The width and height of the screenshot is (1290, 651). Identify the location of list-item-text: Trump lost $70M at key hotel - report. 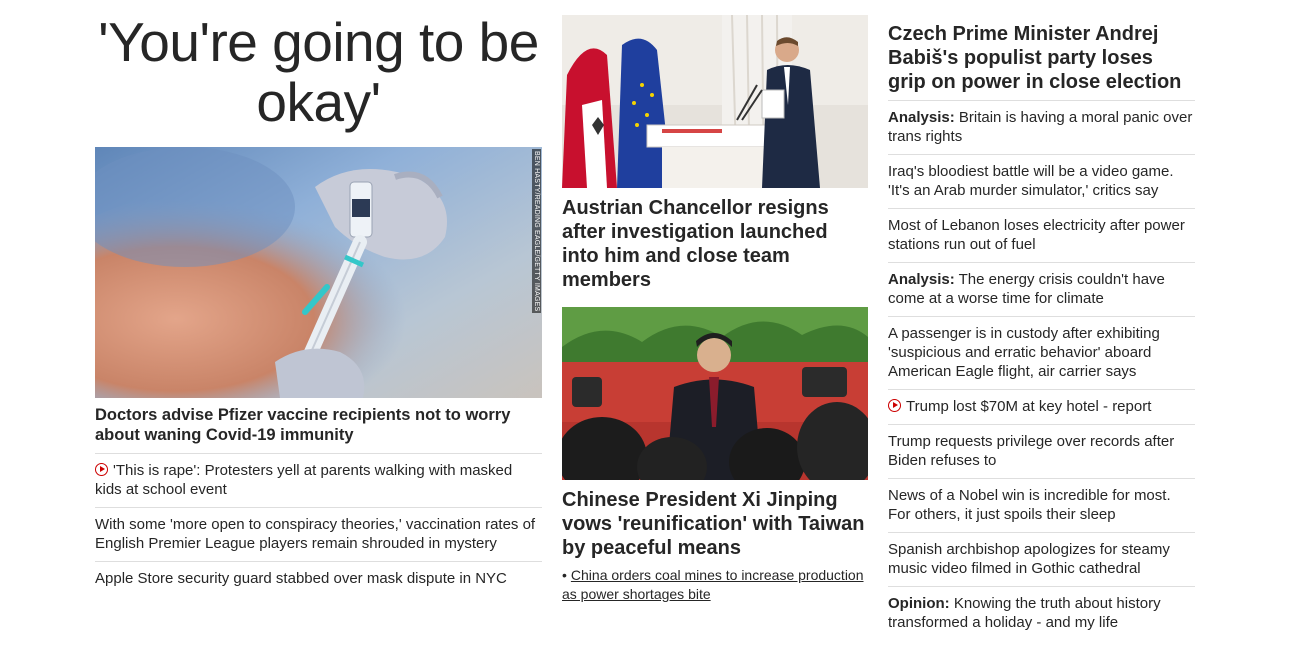
(1029, 406).